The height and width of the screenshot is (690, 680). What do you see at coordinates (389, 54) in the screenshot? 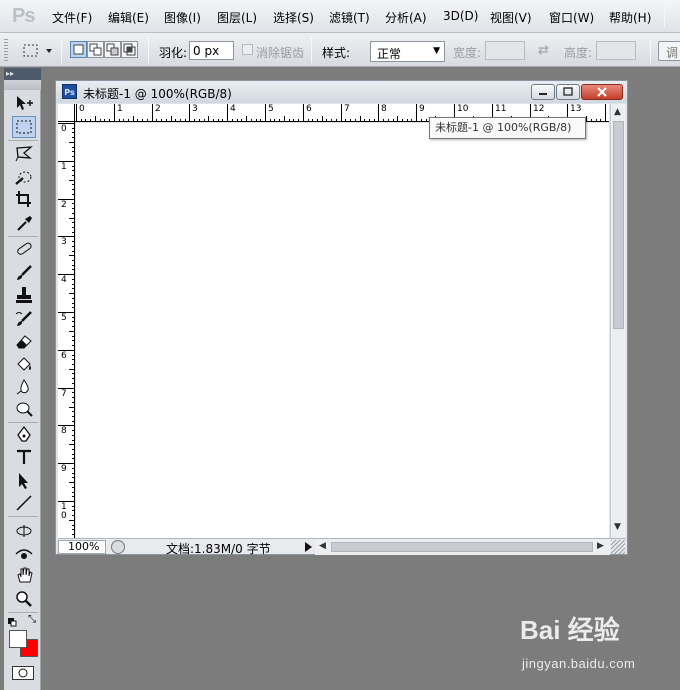
I see `style-select-value: 正常` at bounding box center [389, 54].